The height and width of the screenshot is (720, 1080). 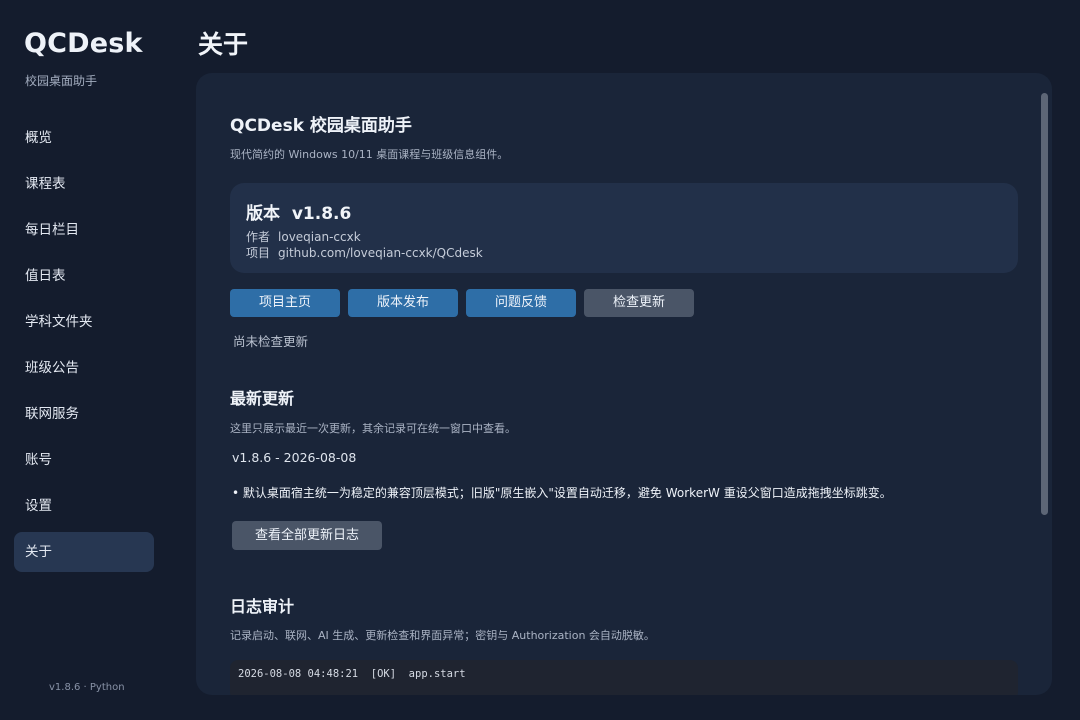 I want to click on app-name: QCDesk 校园桌面助手, so click(x=321, y=126).